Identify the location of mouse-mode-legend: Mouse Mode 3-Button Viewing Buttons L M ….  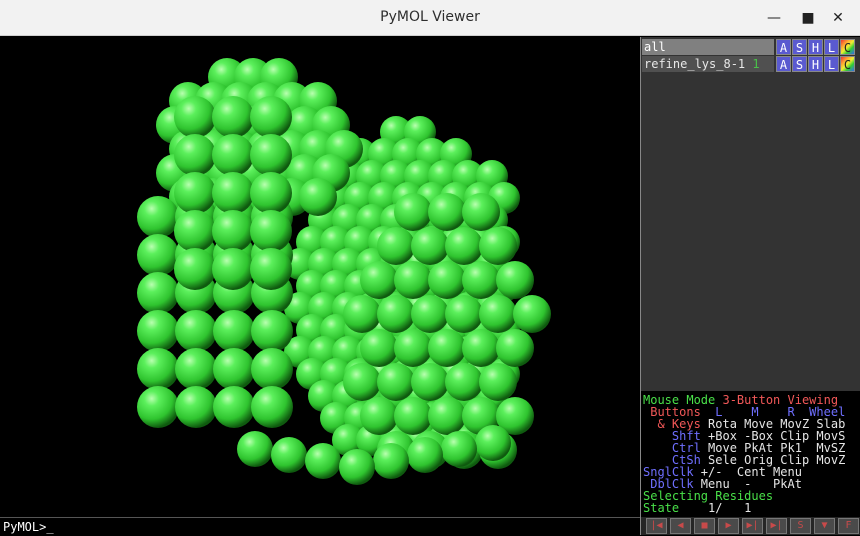
(750, 454).